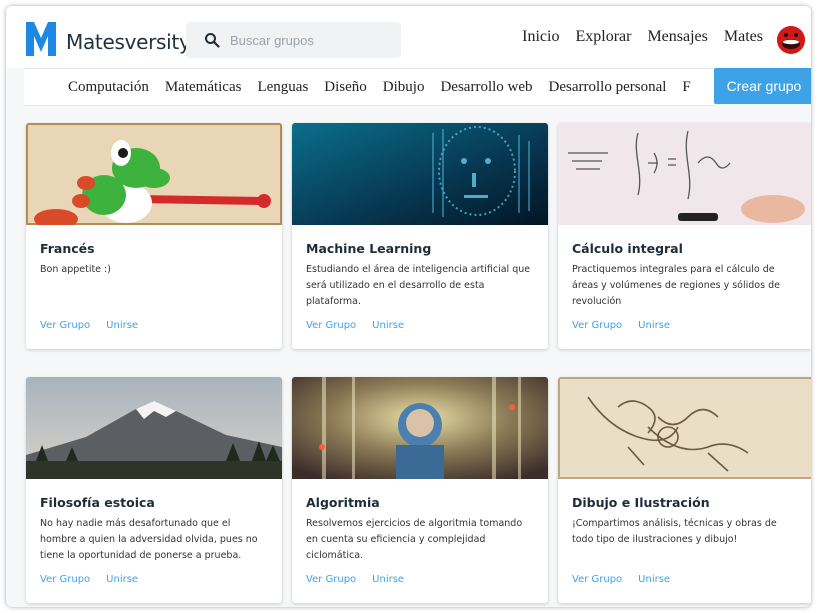 The image size is (819, 613). I want to click on top-nav: Inicio Explorar Mensajes Mates, so click(642, 37).